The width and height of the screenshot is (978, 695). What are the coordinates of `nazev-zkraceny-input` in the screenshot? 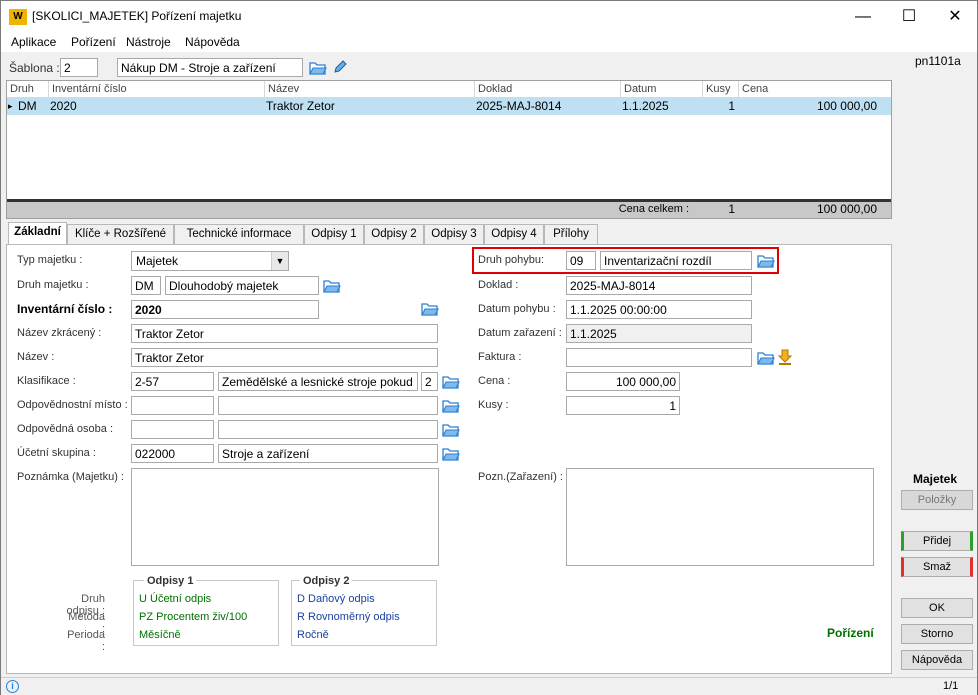 It's located at (284, 333).